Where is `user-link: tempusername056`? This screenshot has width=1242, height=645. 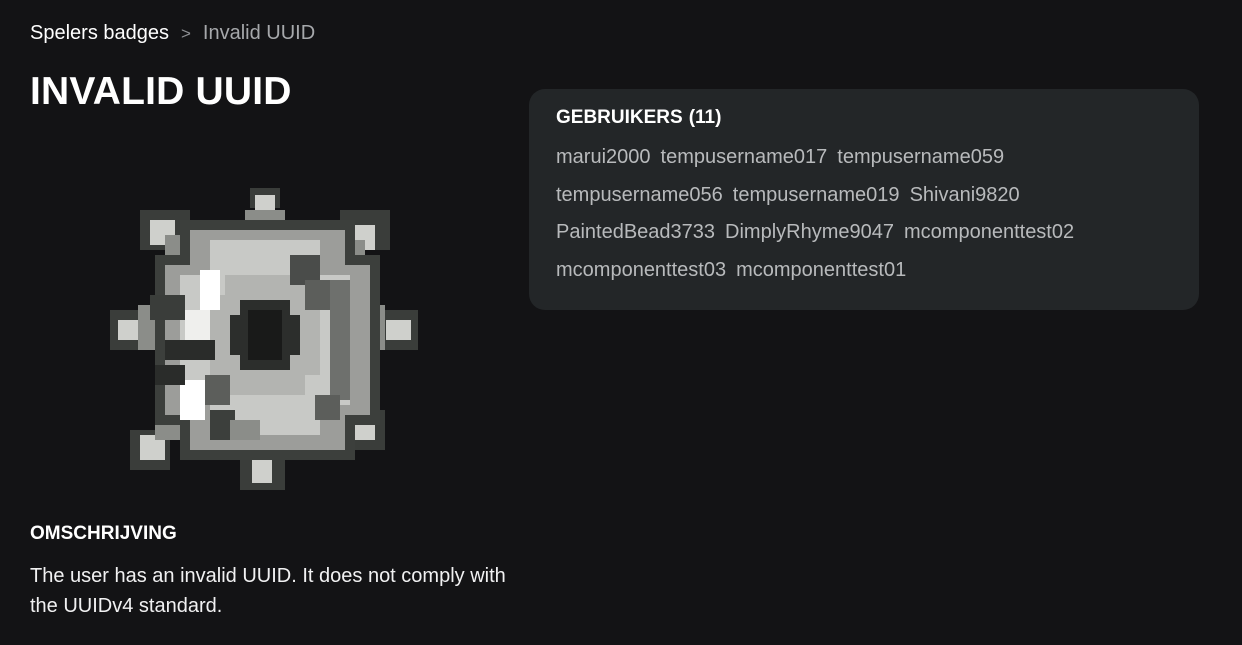 user-link: tempusername056 is located at coordinates (639, 196).